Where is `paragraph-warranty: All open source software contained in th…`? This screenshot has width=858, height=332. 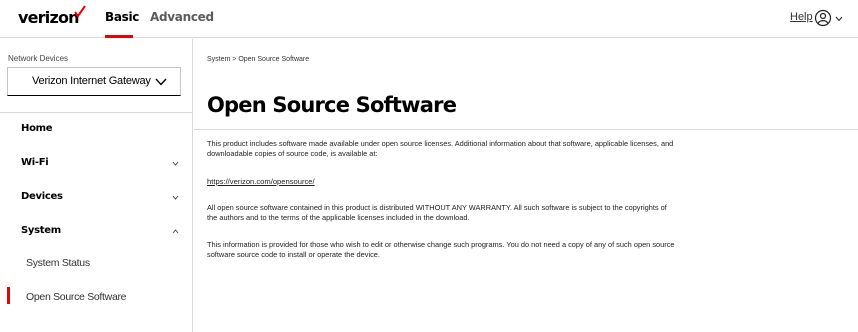 paragraph-warranty: All open source software contained in th… is located at coordinates (437, 212).